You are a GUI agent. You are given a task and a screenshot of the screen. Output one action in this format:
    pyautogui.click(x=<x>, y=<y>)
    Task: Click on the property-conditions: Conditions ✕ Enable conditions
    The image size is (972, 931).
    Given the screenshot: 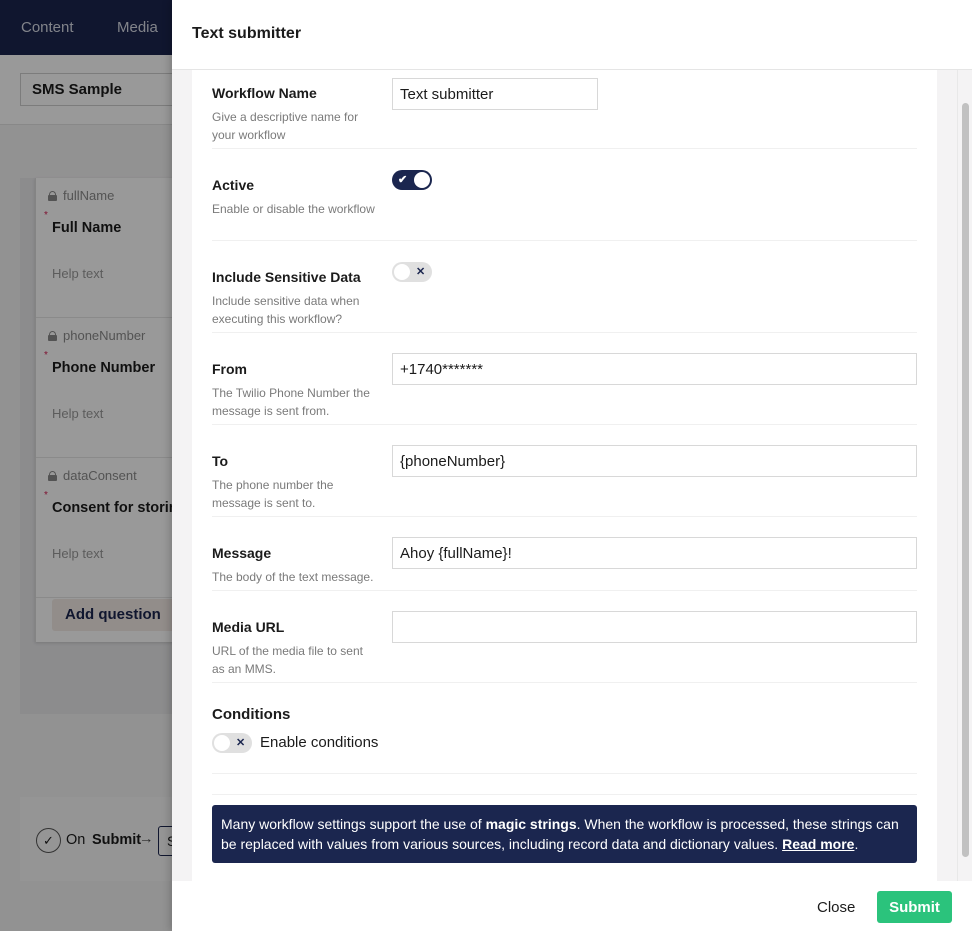 What is the action you would take?
    pyautogui.click(x=564, y=728)
    